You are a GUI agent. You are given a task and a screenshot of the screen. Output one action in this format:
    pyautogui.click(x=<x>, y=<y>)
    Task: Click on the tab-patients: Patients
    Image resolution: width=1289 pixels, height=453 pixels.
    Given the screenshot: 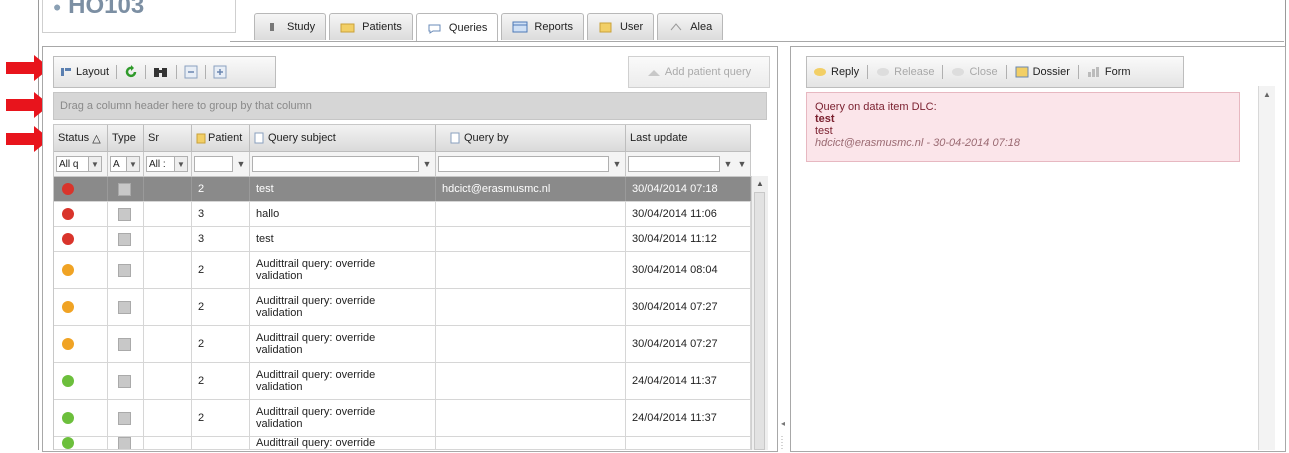 What is the action you would take?
    pyautogui.click(x=371, y=26)
    